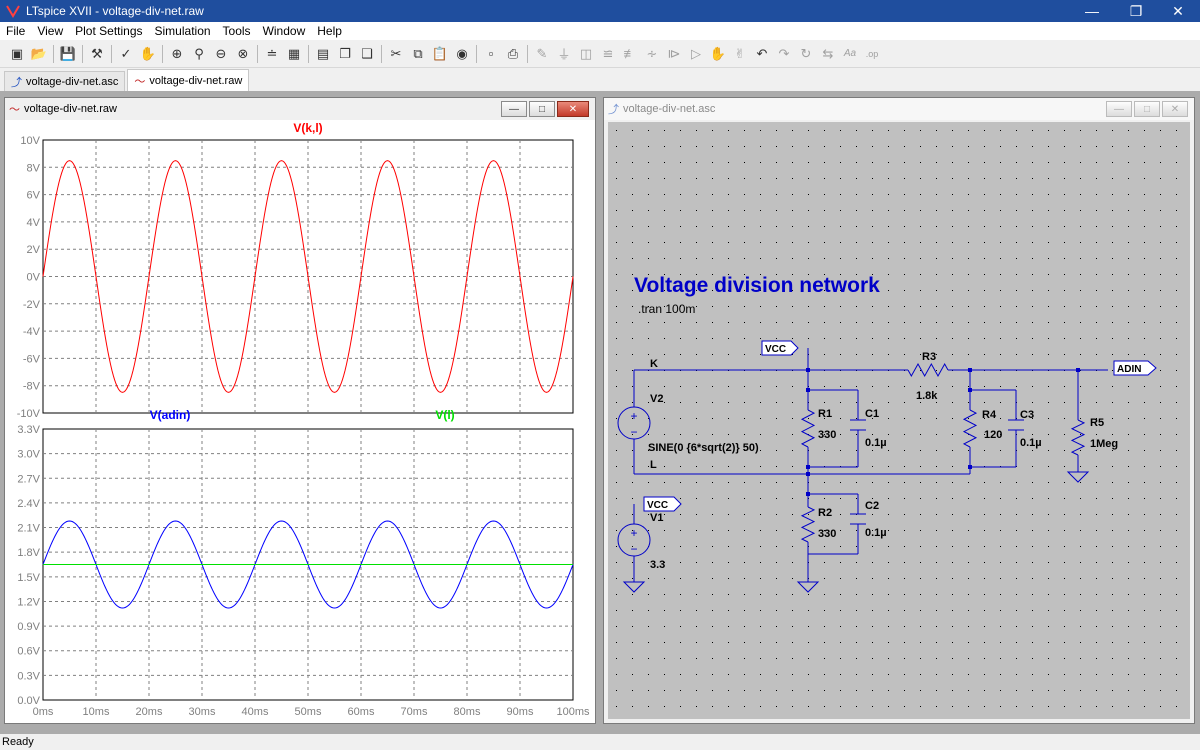 The height and width of the screenshot is (750, 1200). I want to click on capacitor-button: ≢, so click(630, 54).